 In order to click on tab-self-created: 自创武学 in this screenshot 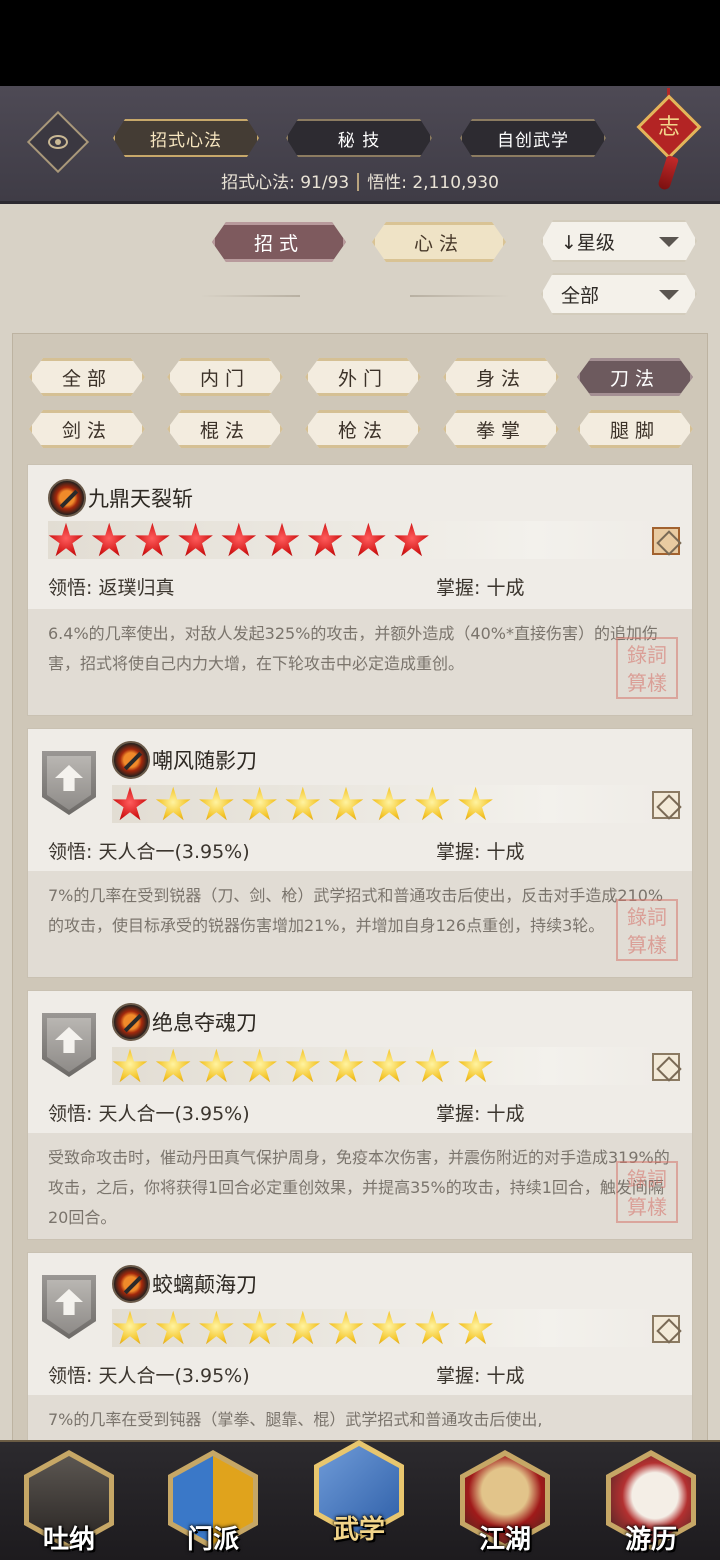, I will do `click(533, 138)`.